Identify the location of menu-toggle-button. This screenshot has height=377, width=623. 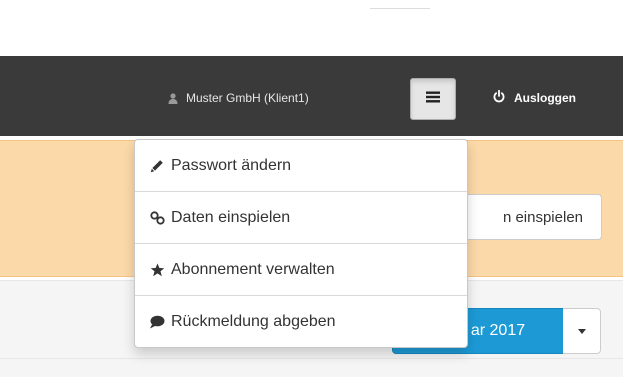
(433, 99).